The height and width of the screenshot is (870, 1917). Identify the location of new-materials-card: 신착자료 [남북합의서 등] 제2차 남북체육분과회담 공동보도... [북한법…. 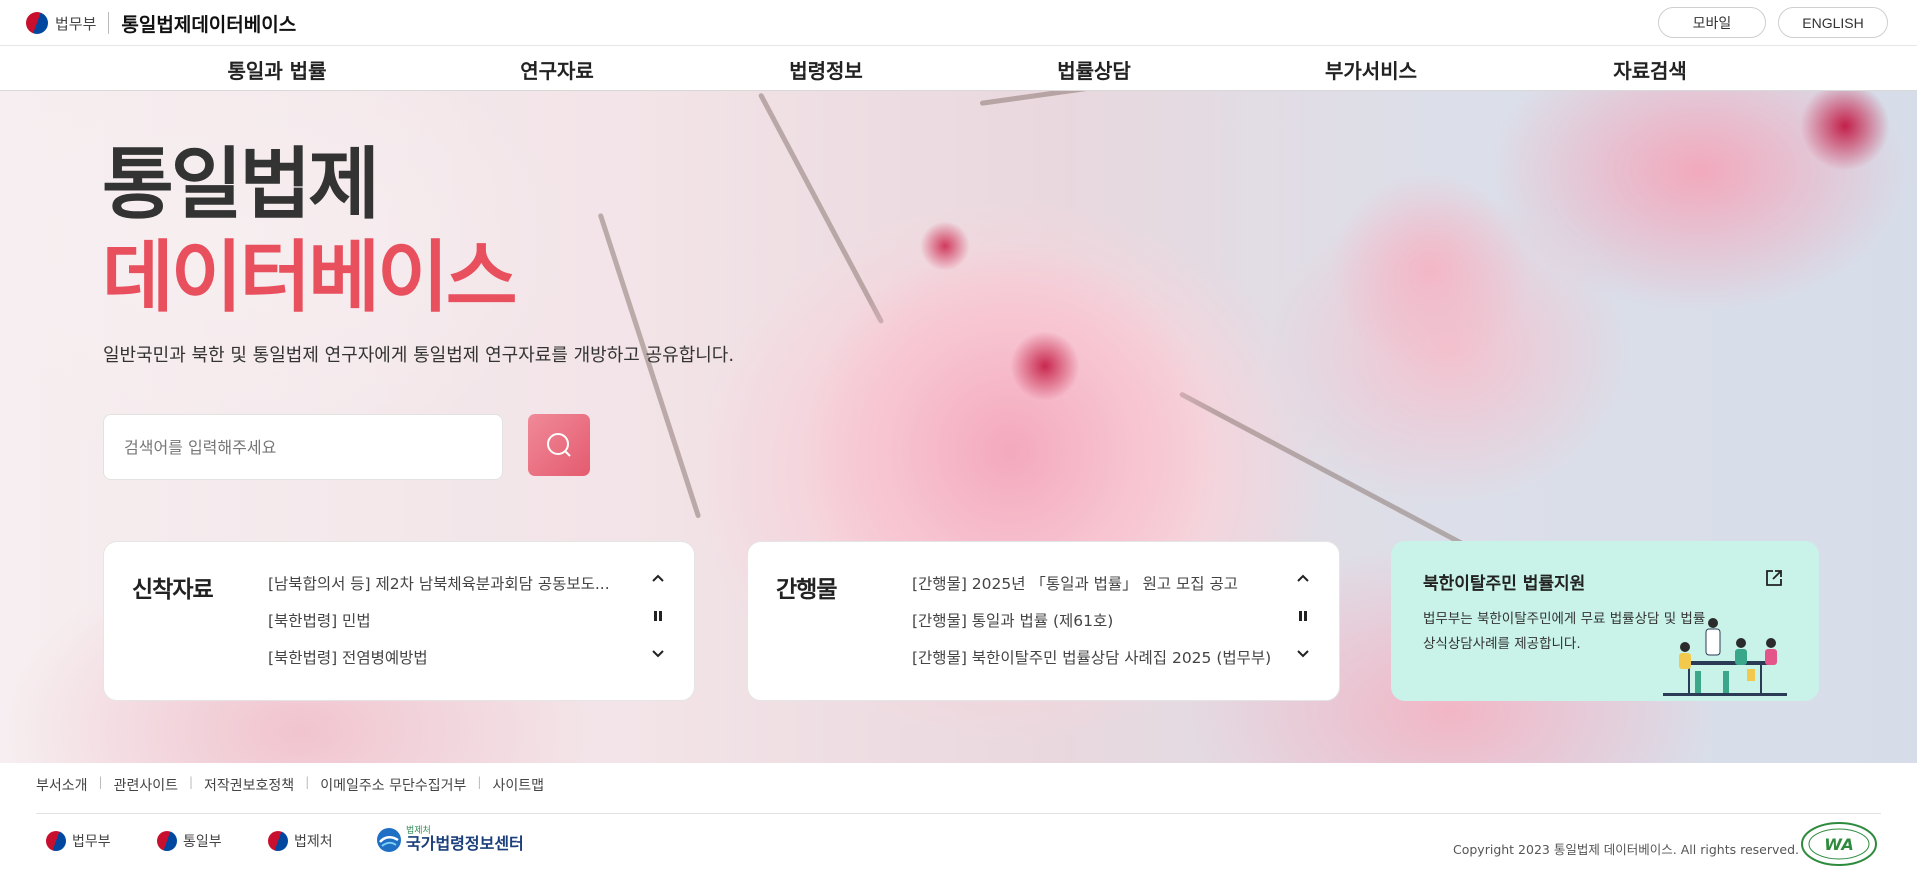
(399, 621).